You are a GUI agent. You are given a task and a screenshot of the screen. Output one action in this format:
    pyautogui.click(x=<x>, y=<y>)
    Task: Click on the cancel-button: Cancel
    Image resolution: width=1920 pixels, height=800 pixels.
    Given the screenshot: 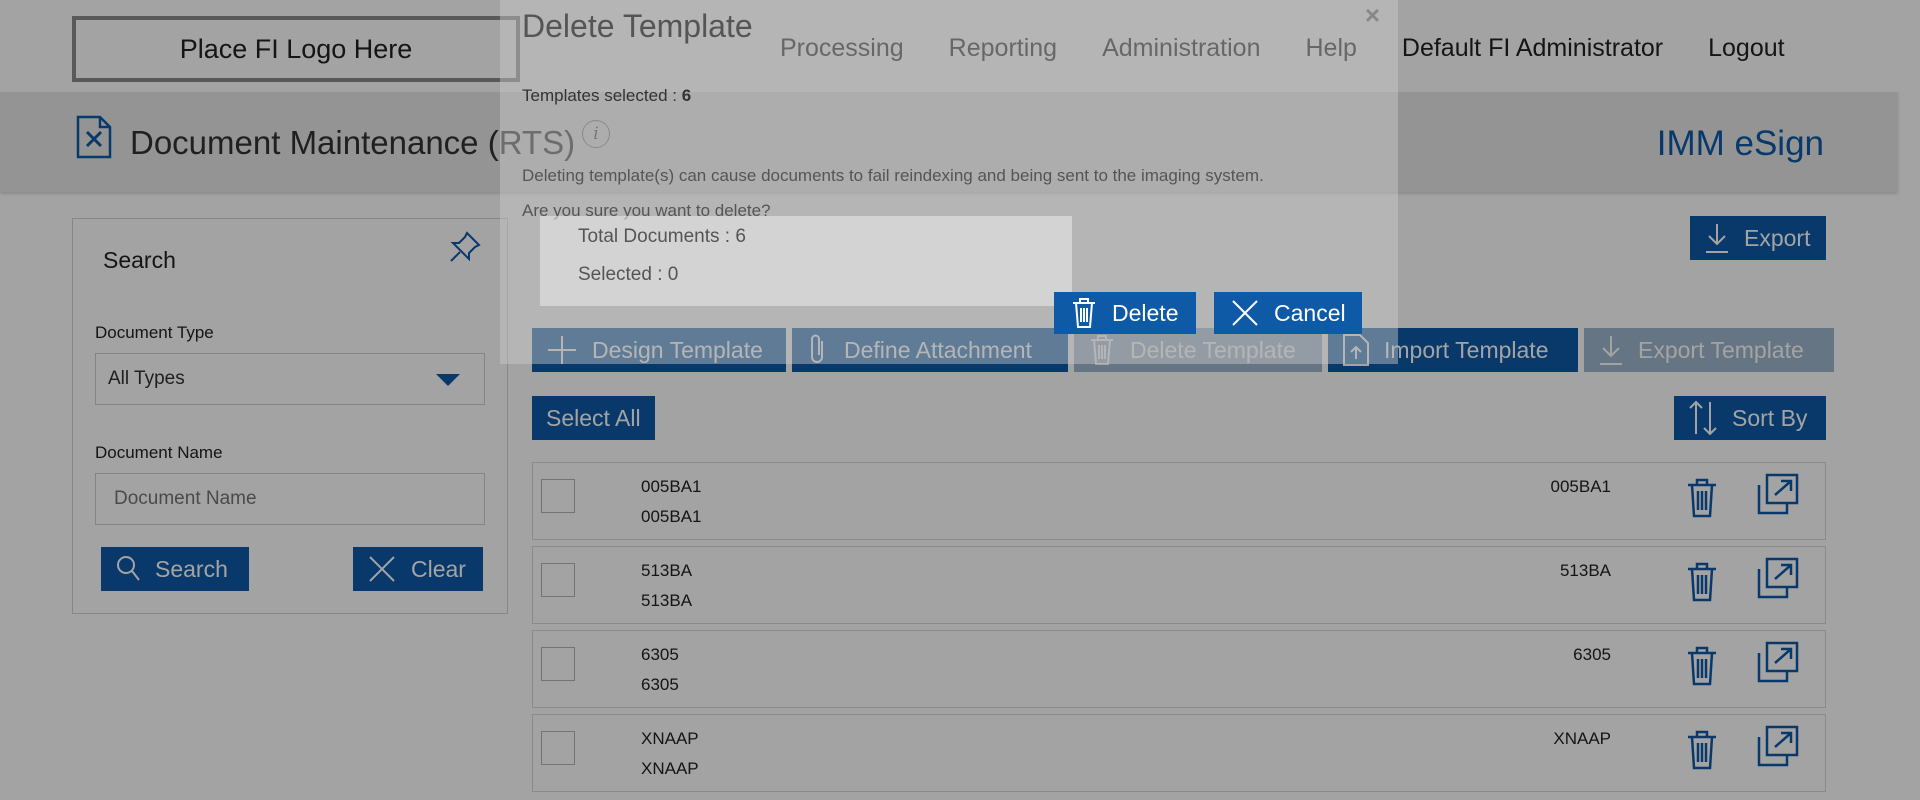 What is the action you would take?
    pyautogui.click(x=1288, y=313)
    